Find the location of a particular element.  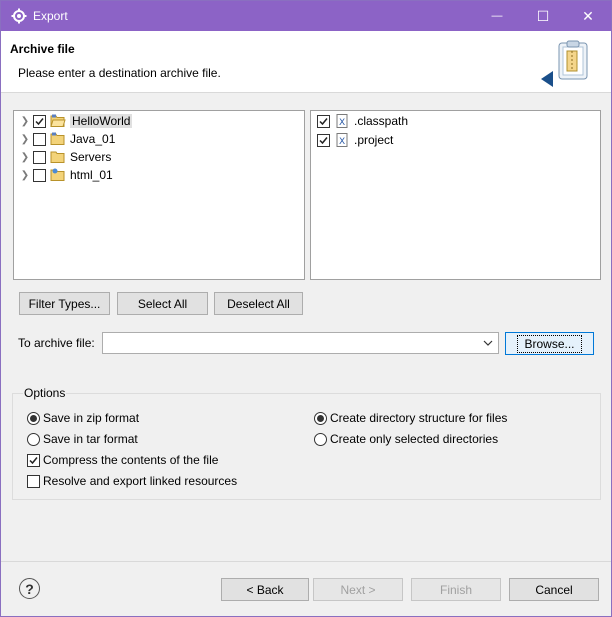

archive-wizard-icon is located at coordinates (564, 63).